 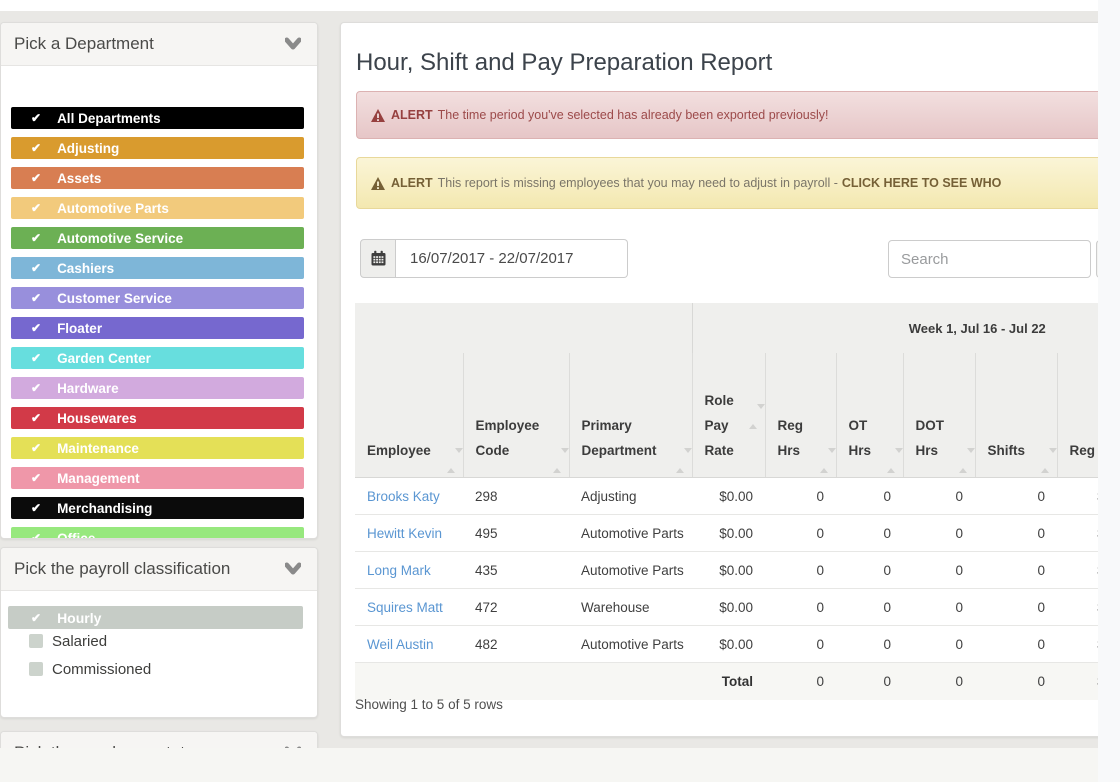 What do you see at coordinates (157, 358) in the screenshot?
I see `sidebar-item-garden-center: ✔ Garden Center` at bounding box center [157, 358].